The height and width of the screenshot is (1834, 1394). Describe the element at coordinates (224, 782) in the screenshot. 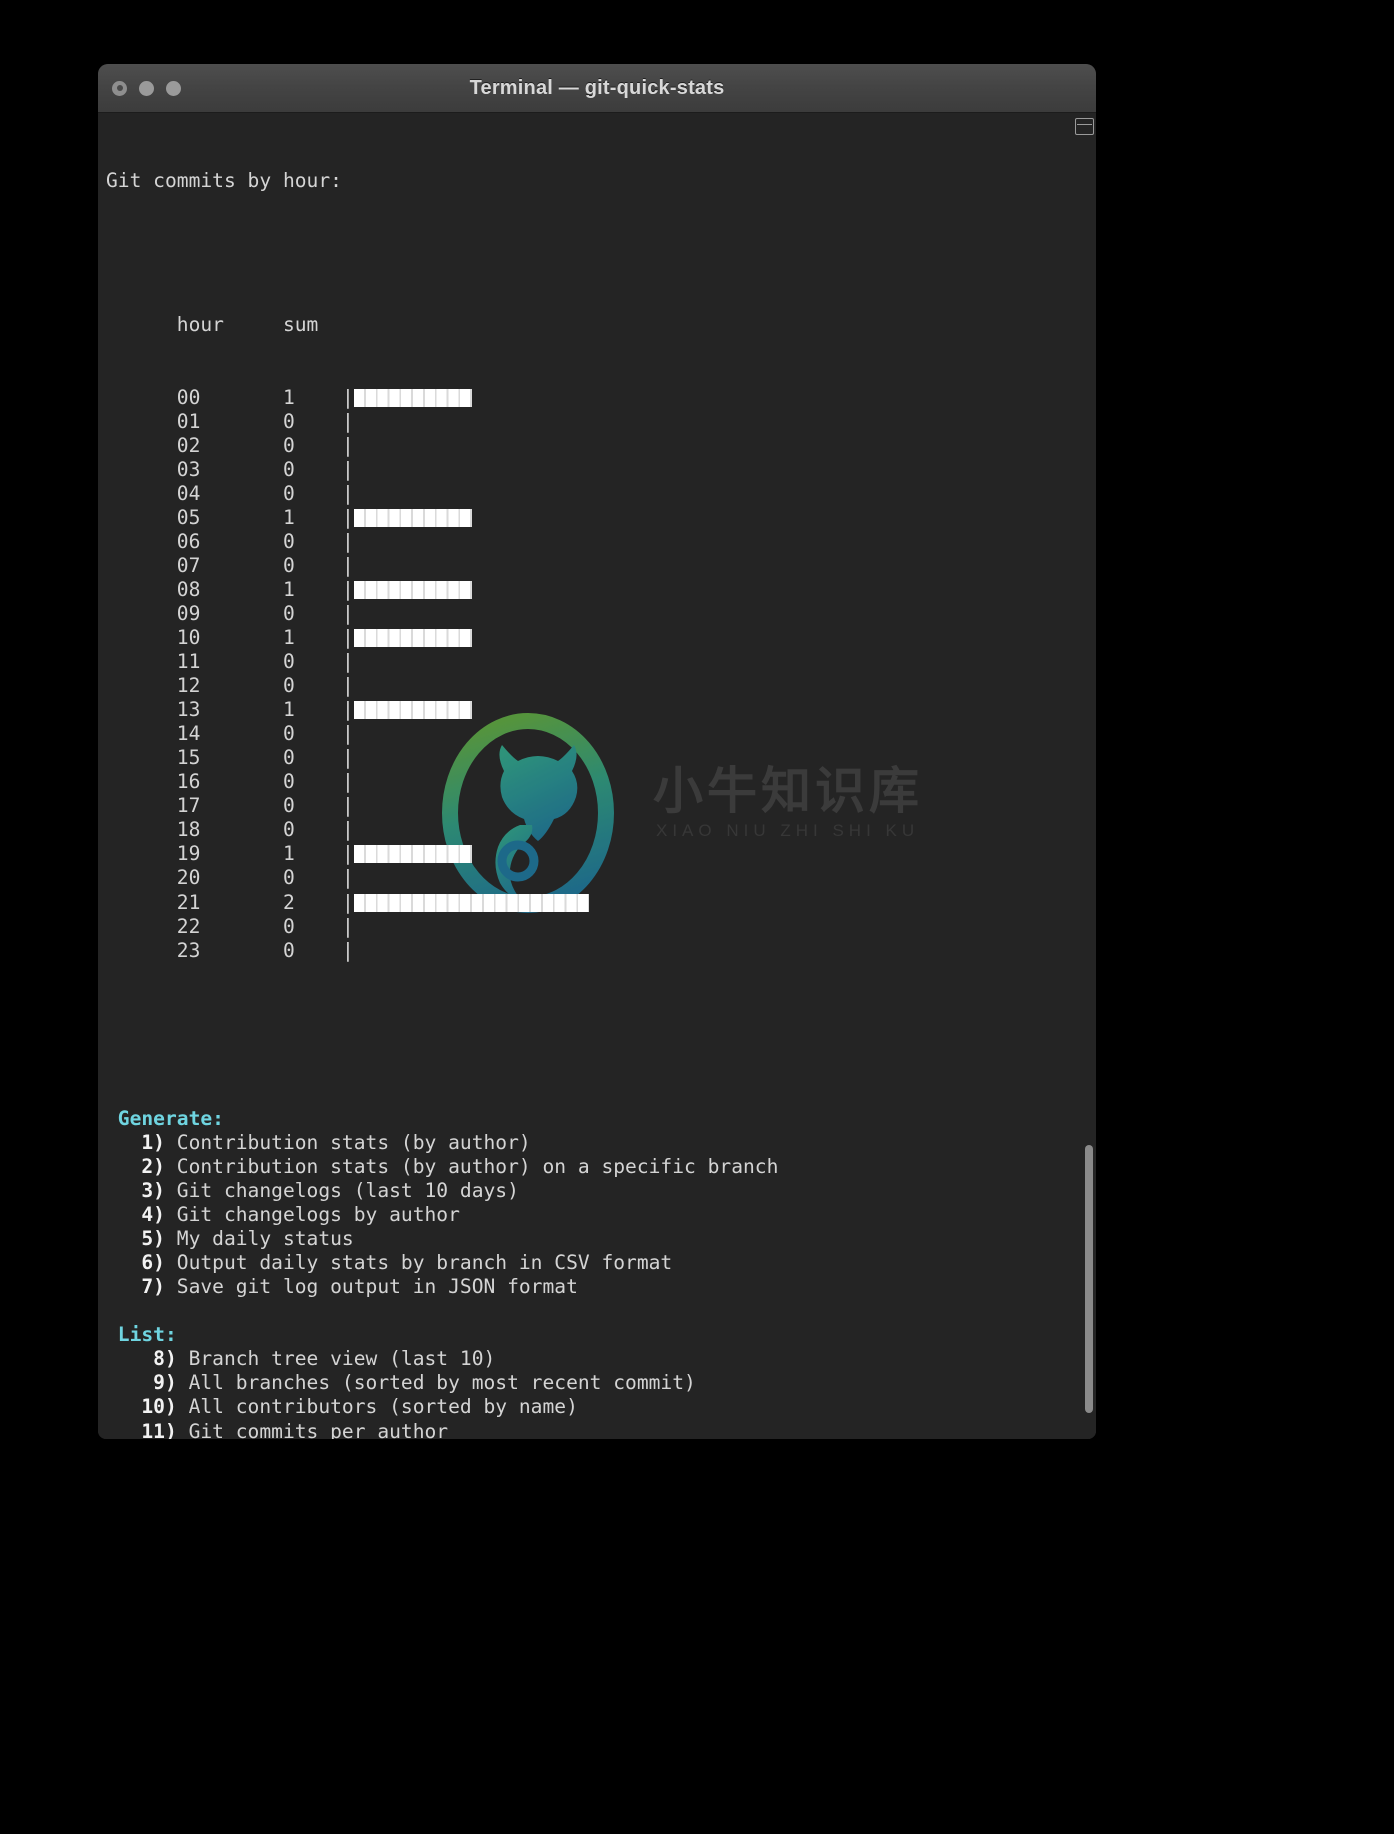

I see `histogram-row-hour: 16 0` at that location.